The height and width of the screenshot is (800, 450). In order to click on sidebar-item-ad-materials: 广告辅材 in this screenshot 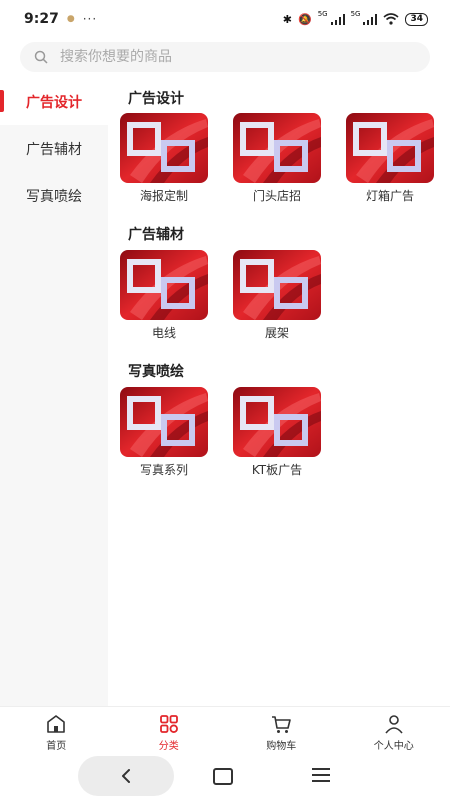, I will do `click(54, 148)`.